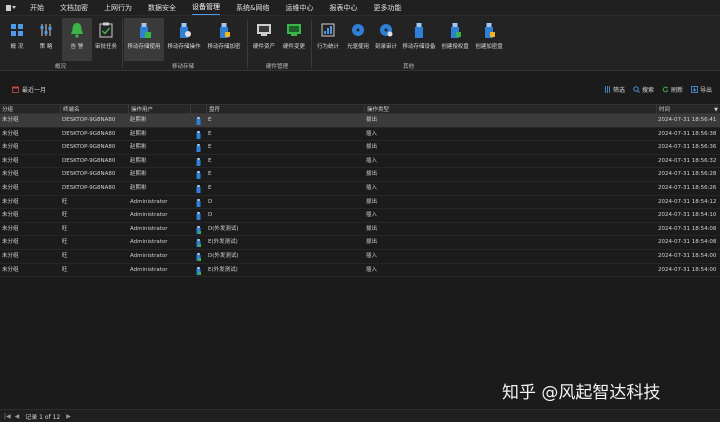 This screenshot has width=720, height=422. I want to click on alarm-button: 告 警, so click(77, 39).